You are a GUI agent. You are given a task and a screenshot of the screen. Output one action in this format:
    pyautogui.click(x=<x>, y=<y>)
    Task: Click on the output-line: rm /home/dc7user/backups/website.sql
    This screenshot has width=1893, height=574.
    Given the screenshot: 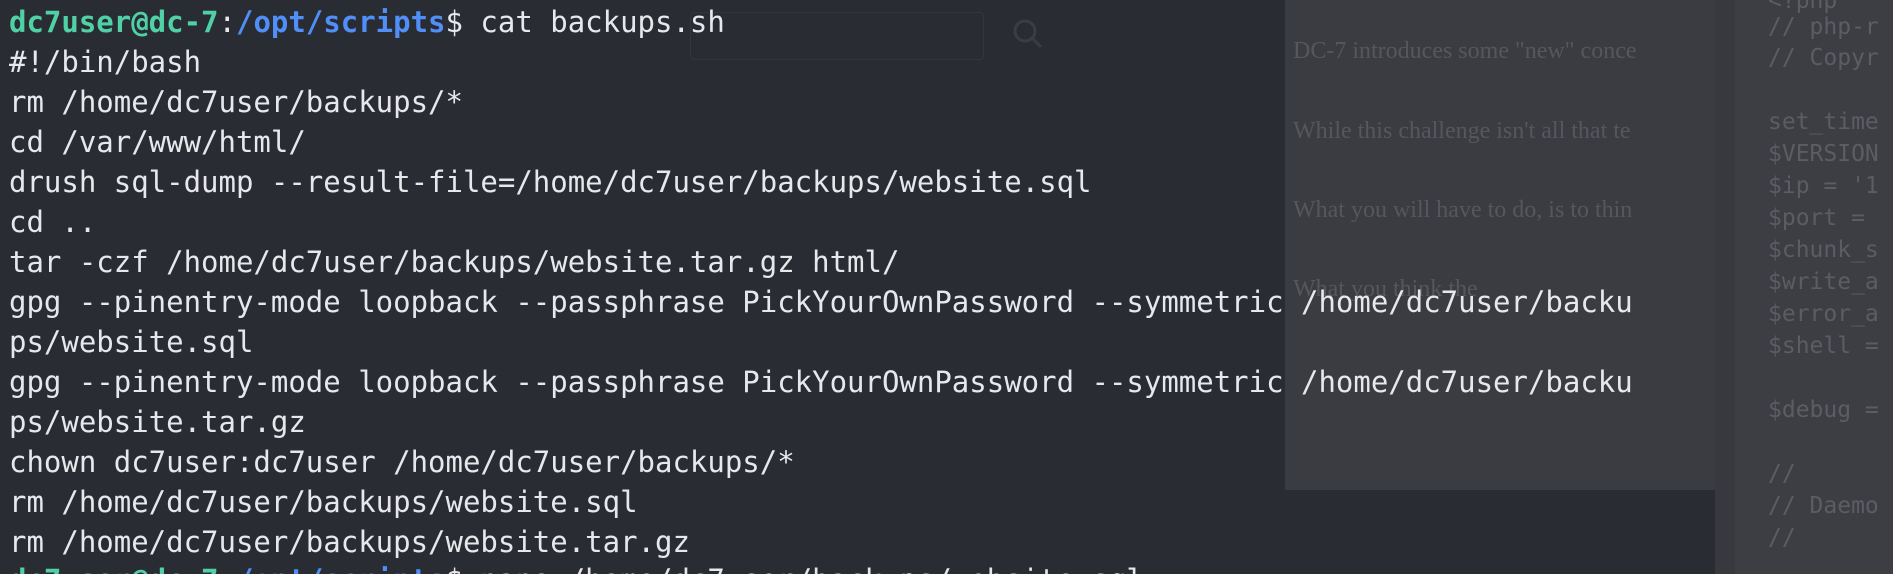 What is the action you would take?
    pyautogui.click(x=323, y=502)
    